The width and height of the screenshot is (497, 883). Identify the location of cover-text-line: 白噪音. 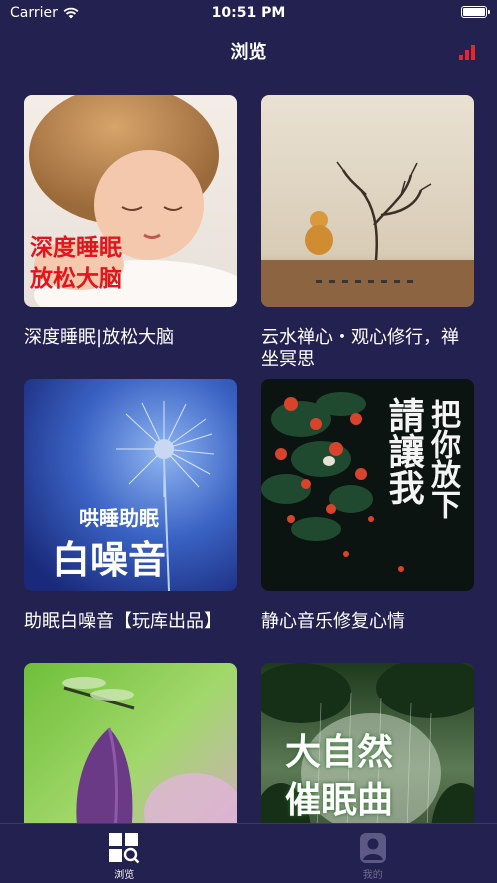
(109, 559).